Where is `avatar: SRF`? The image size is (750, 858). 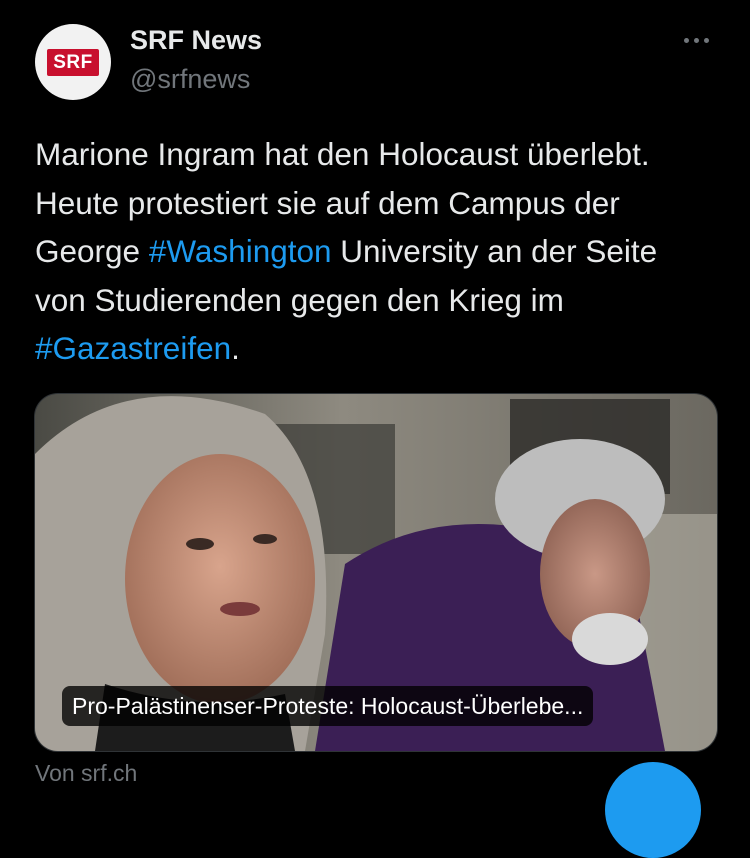
avatar: SRF is located at coordinates (73, 62).